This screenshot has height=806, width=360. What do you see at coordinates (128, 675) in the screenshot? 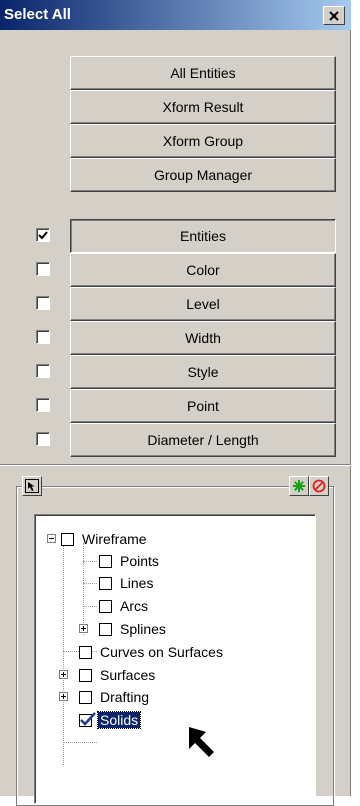
I see `surfaces-label: Surfaces` at bounding box center [128, 675].